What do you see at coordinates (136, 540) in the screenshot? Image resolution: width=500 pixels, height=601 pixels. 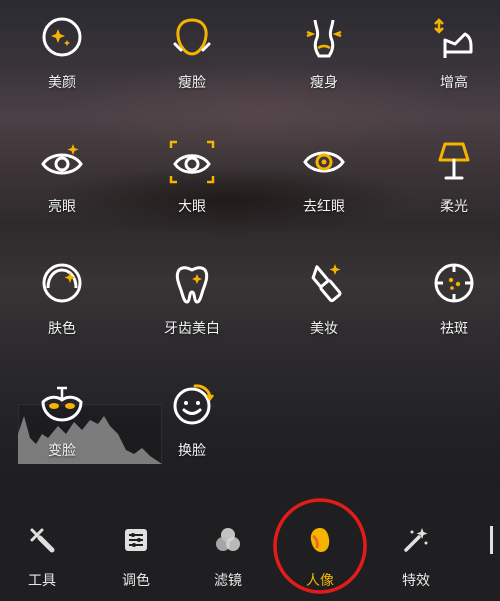 I see `adjust-sliders-icon` at bounding box center [136, 540].